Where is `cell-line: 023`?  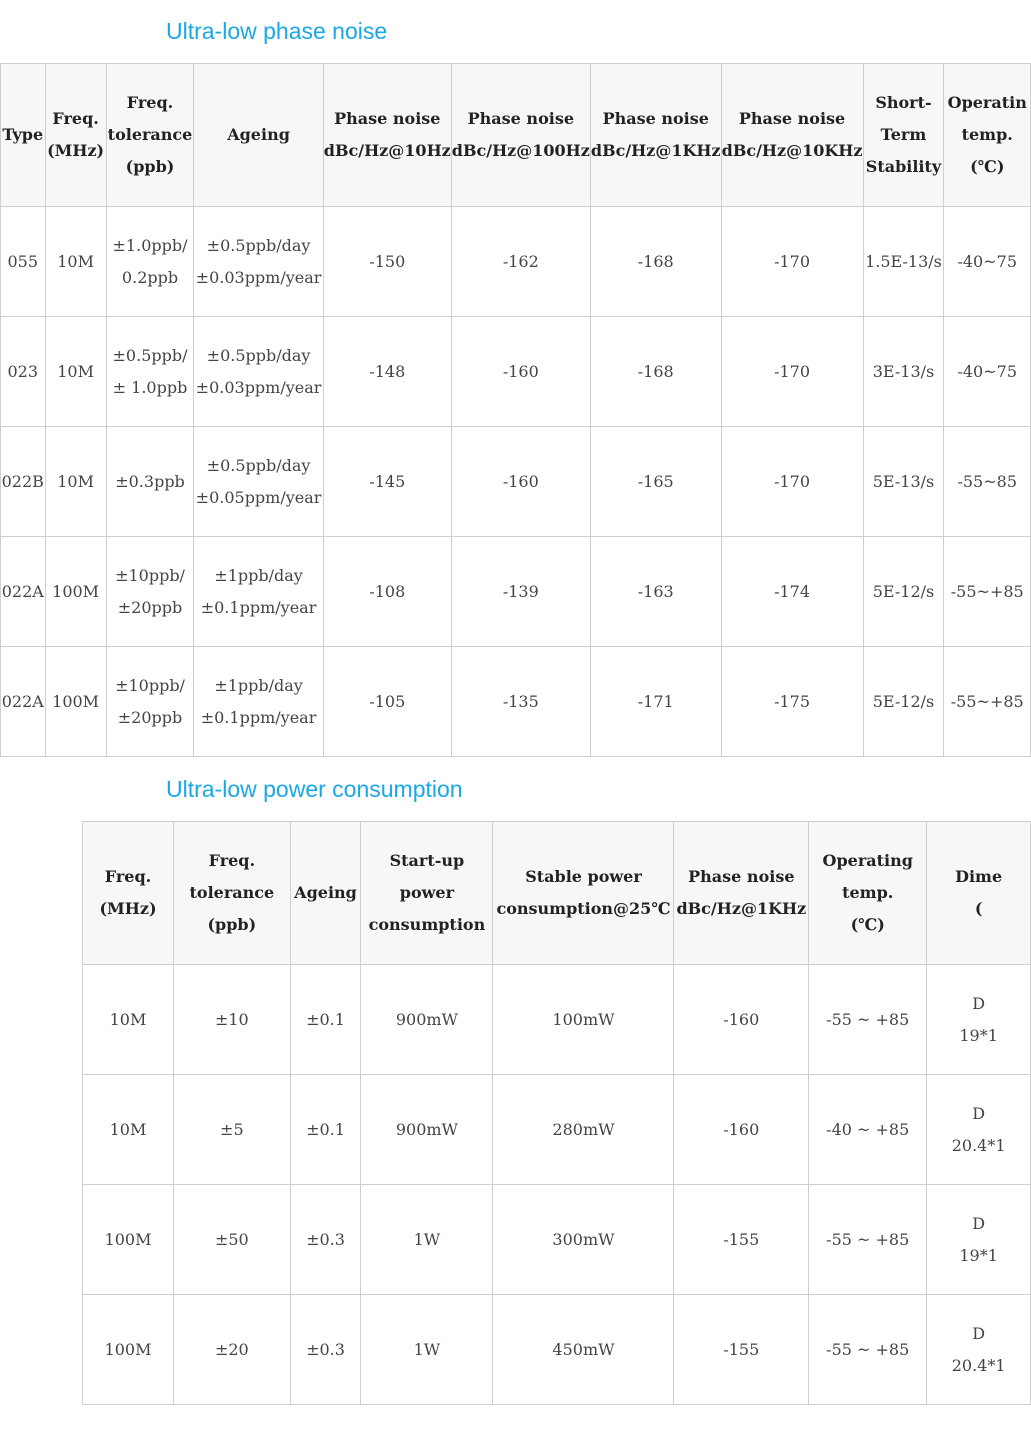 cell-line: 023 is located at coordinates (23, 371).